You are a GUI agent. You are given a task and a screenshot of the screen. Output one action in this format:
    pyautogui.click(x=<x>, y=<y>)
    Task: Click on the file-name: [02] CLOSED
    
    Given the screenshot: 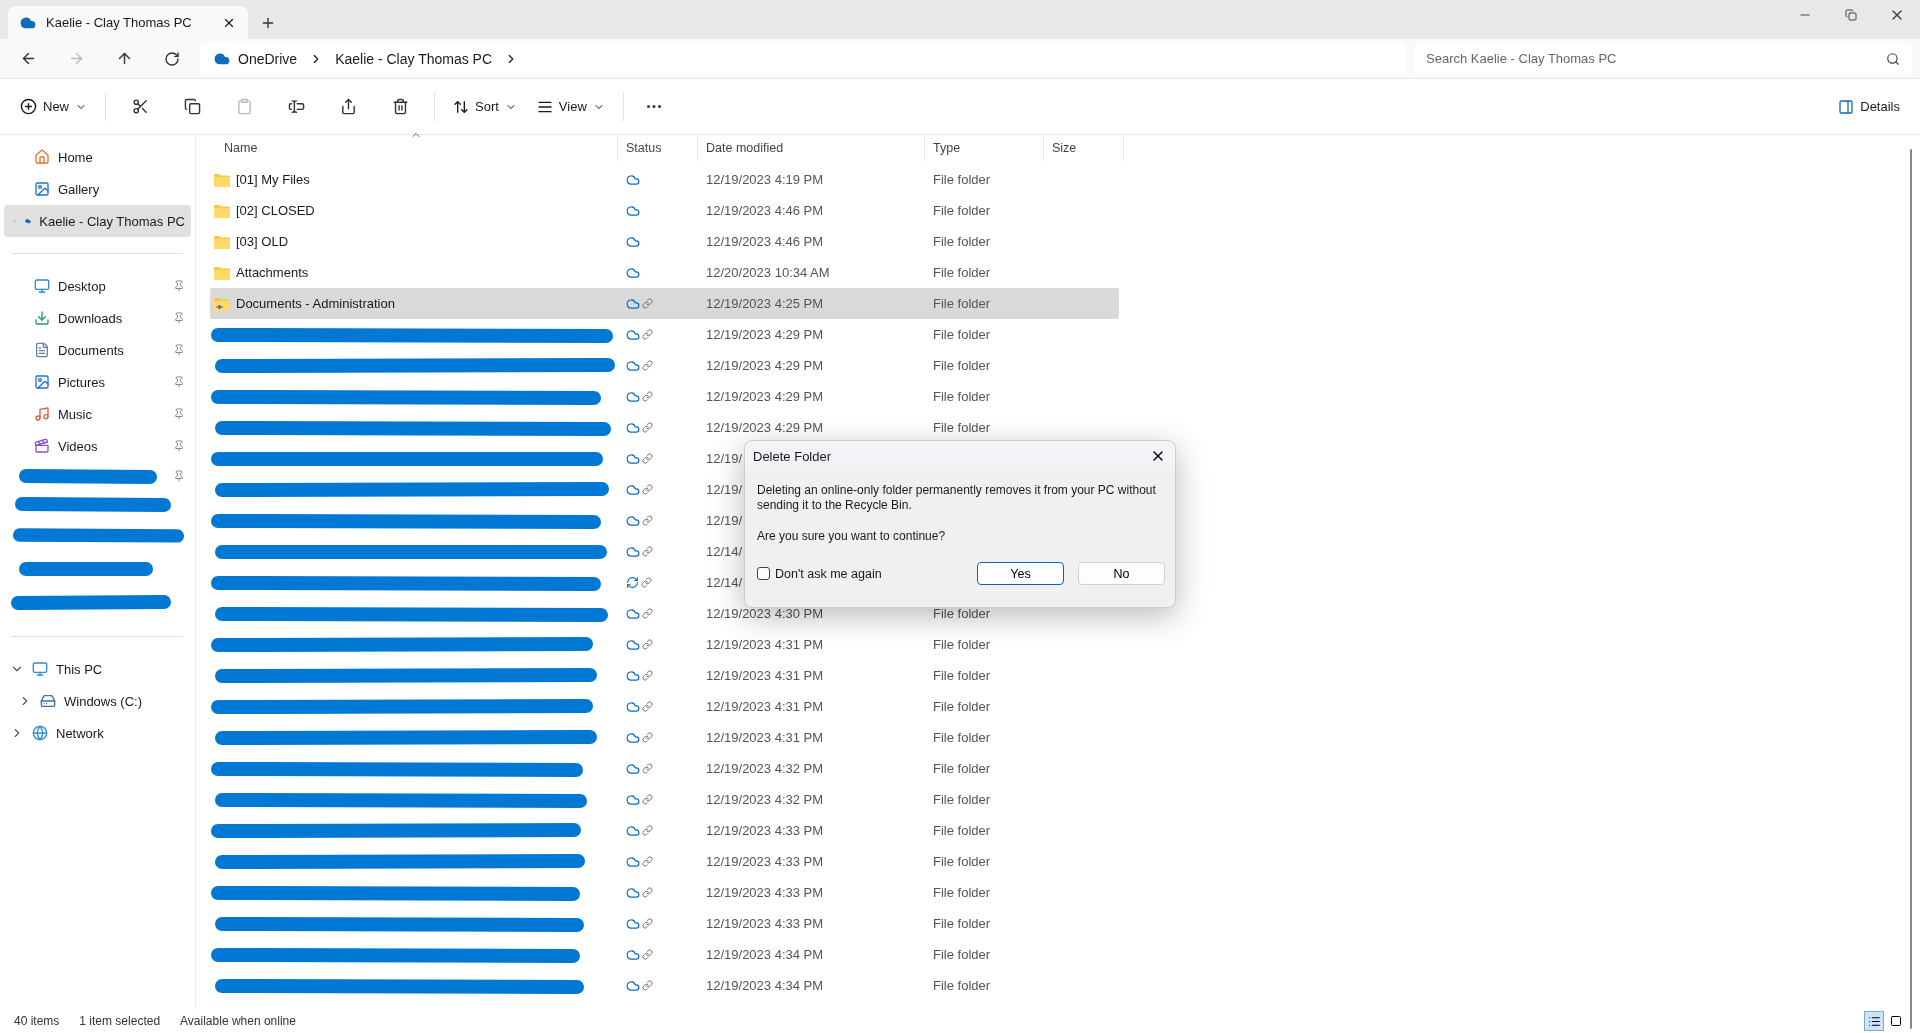 What is the action you would take?
    pyautogui.click(x=275, y=210)
    